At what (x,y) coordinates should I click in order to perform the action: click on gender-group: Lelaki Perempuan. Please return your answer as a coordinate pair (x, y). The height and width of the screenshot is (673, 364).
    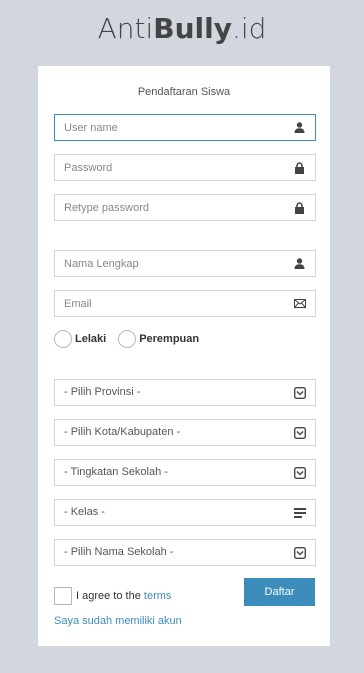
    Looking at the image, I should click on (132, 339).